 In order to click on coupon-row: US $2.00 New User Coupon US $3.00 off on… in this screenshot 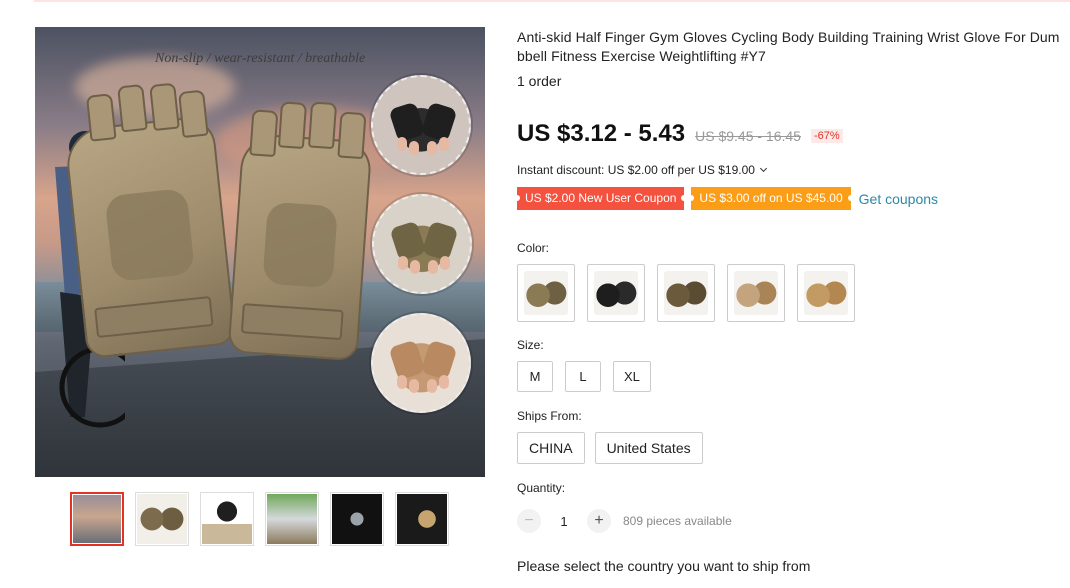, I will do `click(725, 198)`.